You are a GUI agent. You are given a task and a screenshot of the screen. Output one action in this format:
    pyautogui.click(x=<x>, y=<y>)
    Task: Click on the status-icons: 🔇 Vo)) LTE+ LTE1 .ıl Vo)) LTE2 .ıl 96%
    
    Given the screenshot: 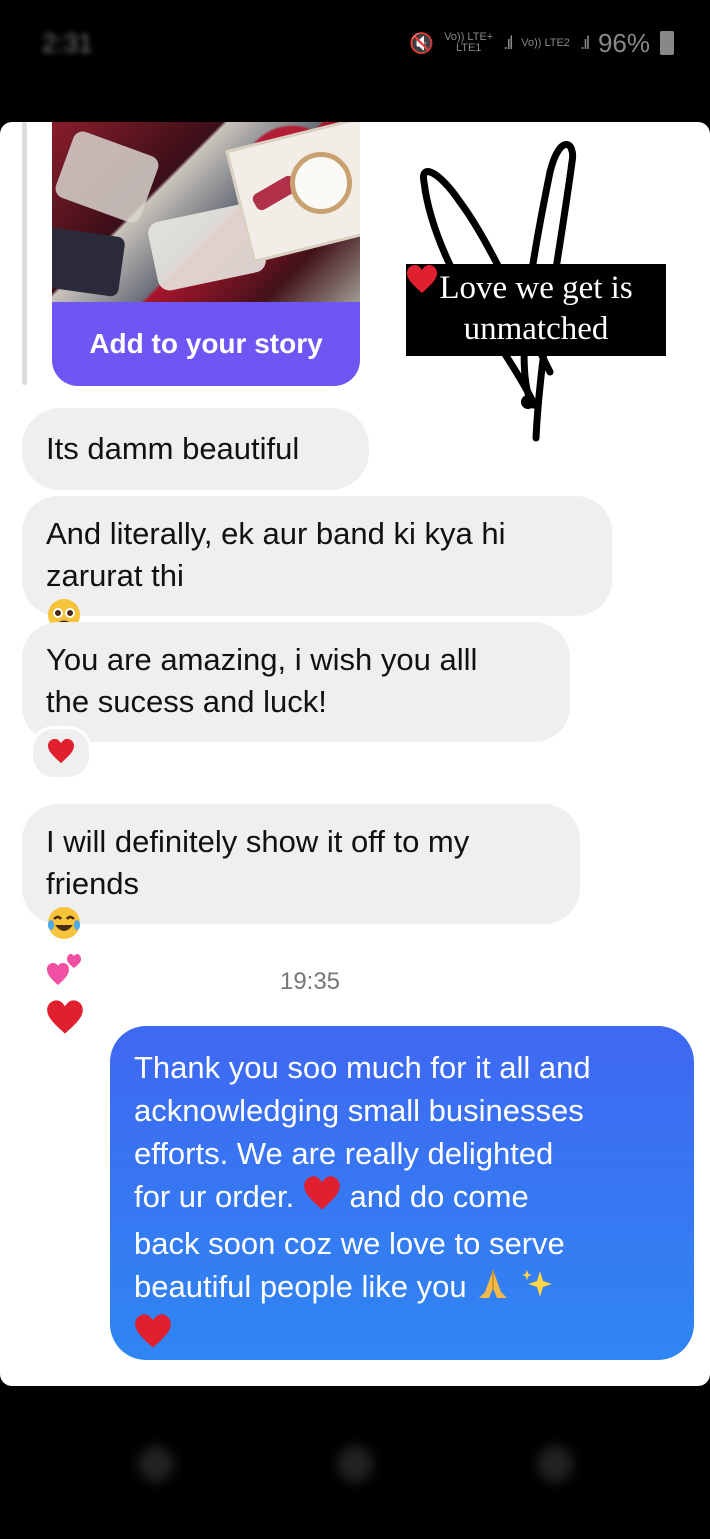 What is the action you would take?
    pyautogui.click(x=541, y=43)
    